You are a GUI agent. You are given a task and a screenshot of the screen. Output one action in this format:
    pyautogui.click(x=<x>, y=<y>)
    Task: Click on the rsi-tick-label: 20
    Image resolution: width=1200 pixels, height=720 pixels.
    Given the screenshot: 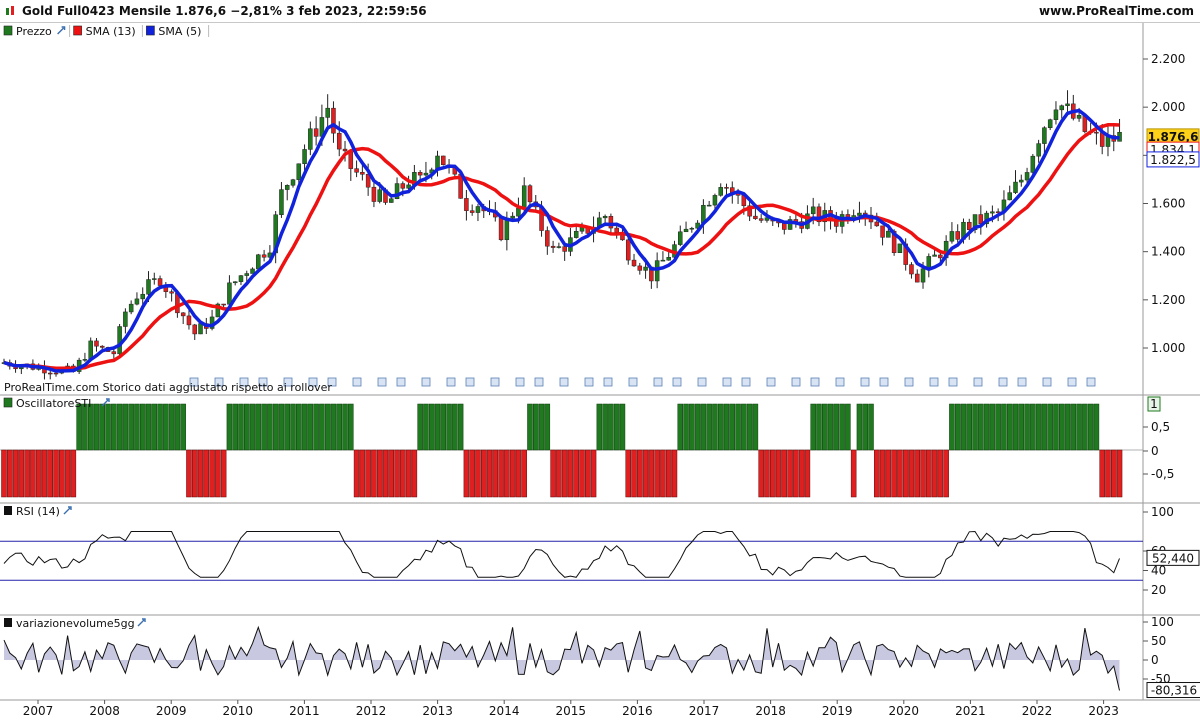 What is the action you would take?
    pyautogui.click(x=1158, y=590)
    